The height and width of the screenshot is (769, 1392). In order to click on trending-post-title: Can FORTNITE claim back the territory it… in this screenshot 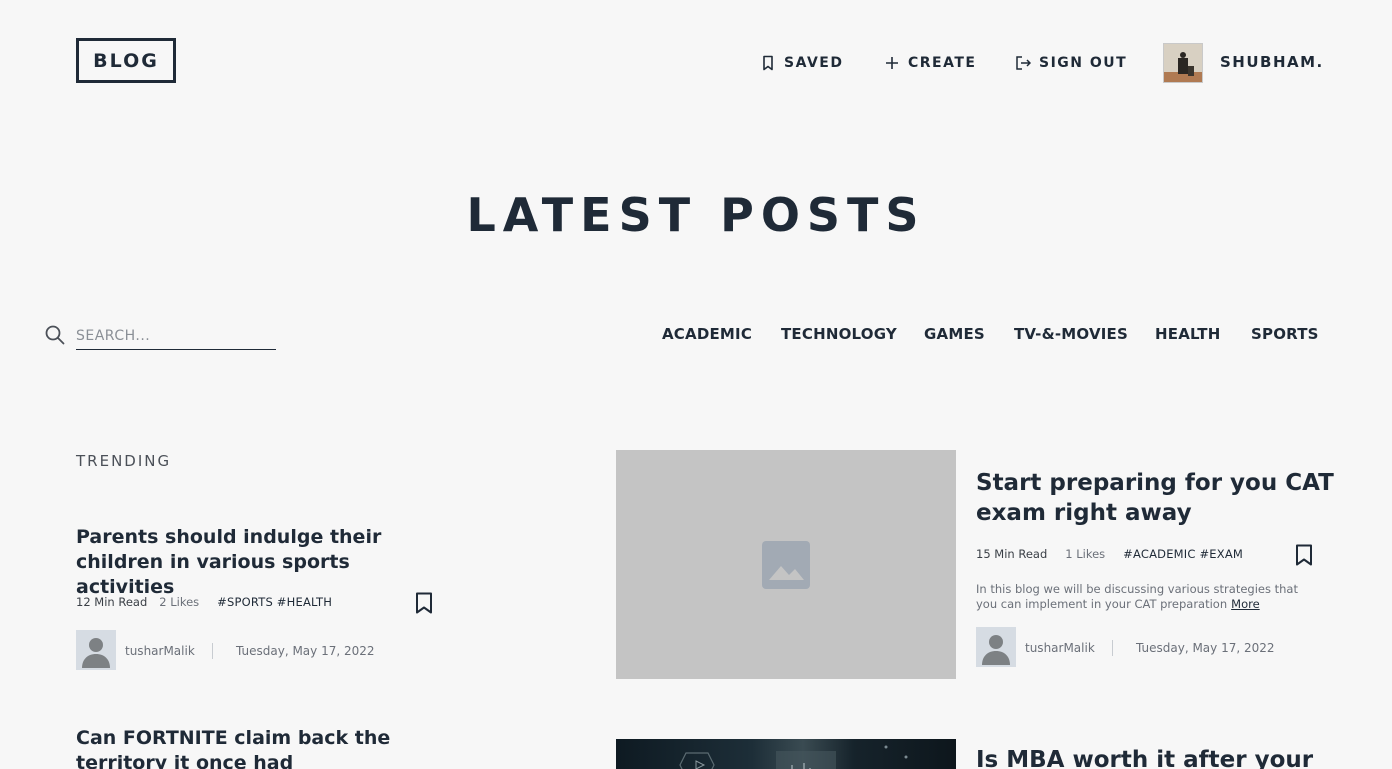, I will do `click(261, 747)`.